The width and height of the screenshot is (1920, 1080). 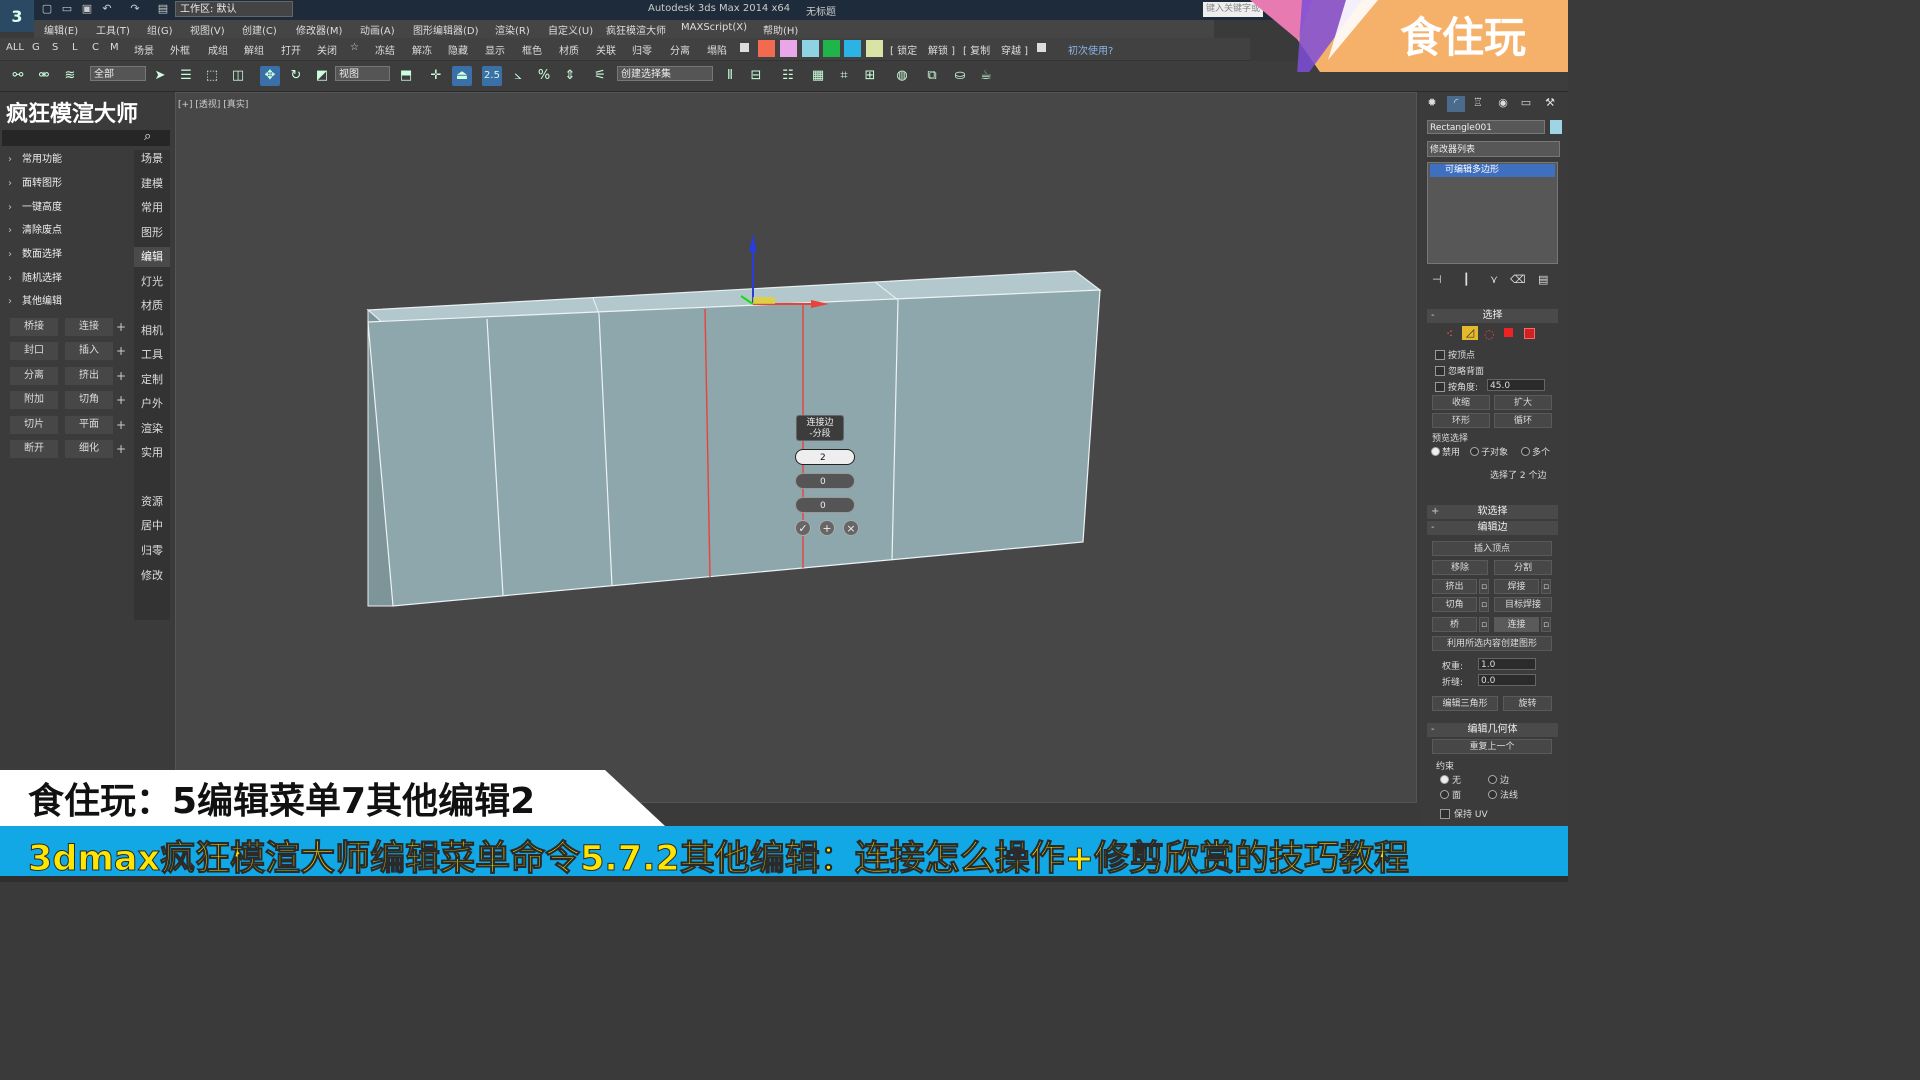 I want to click on side-tab-light: 灯光, so click(x=152, y=282).